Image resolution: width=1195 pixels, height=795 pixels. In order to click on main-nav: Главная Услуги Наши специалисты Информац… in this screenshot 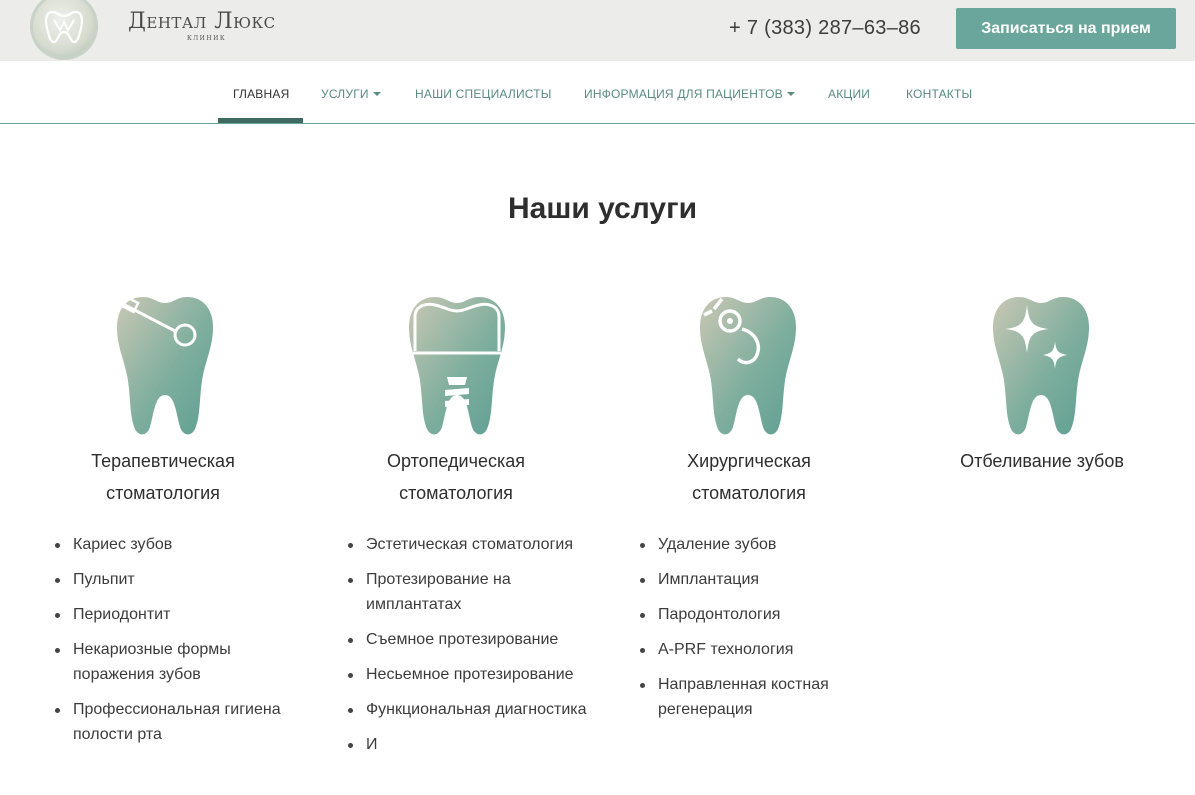, I will do `click(597, 92)`.